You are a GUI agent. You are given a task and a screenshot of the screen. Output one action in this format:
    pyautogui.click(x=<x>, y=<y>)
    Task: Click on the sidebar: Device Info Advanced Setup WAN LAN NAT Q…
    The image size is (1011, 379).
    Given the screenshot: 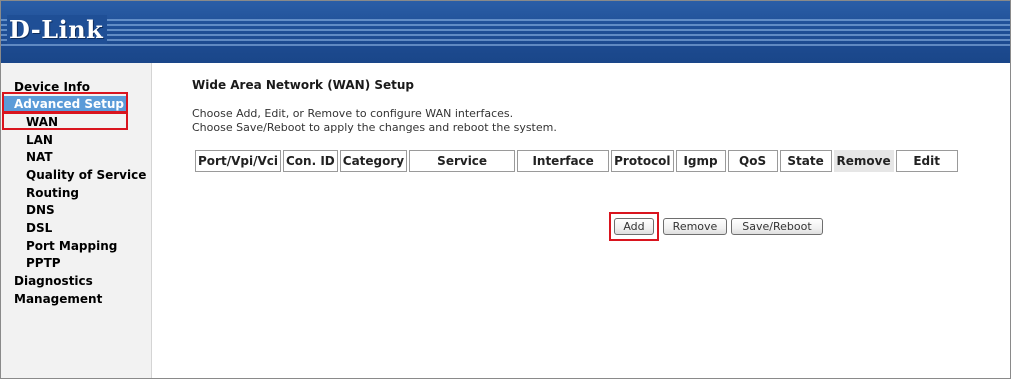 What is the action you would take?
    pyautogui.click(x=76, y=220)
    